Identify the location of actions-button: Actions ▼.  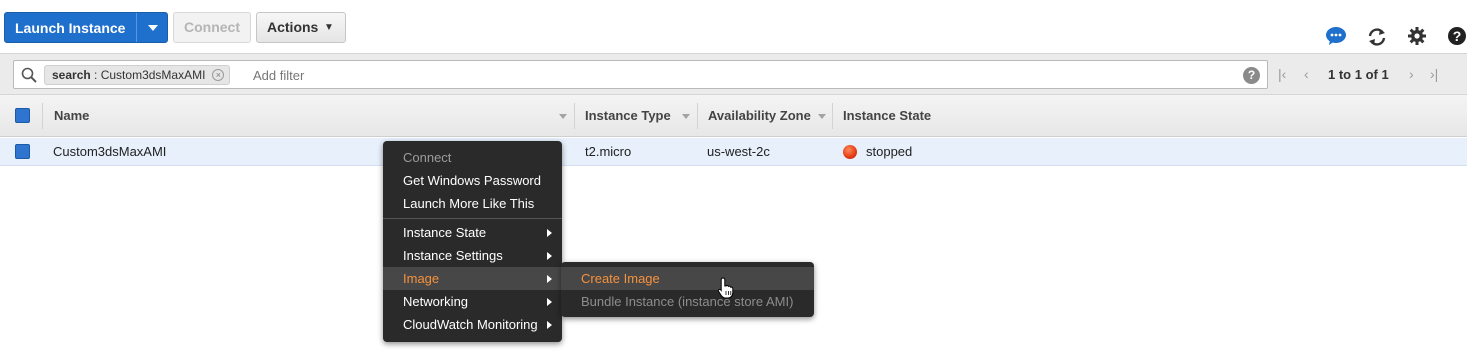
(301, 27).